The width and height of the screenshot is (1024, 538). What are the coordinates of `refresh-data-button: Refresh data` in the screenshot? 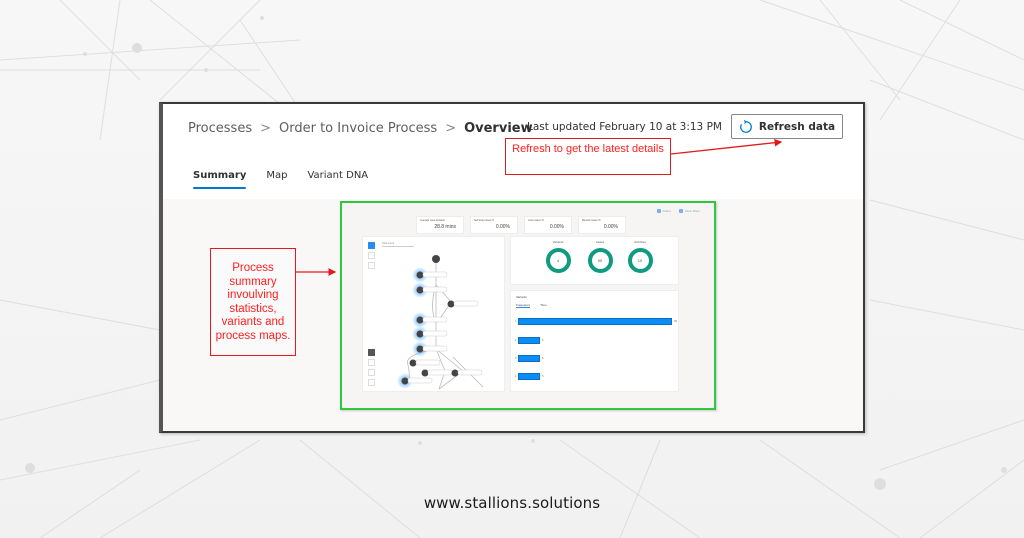 It's located at (787, 126).